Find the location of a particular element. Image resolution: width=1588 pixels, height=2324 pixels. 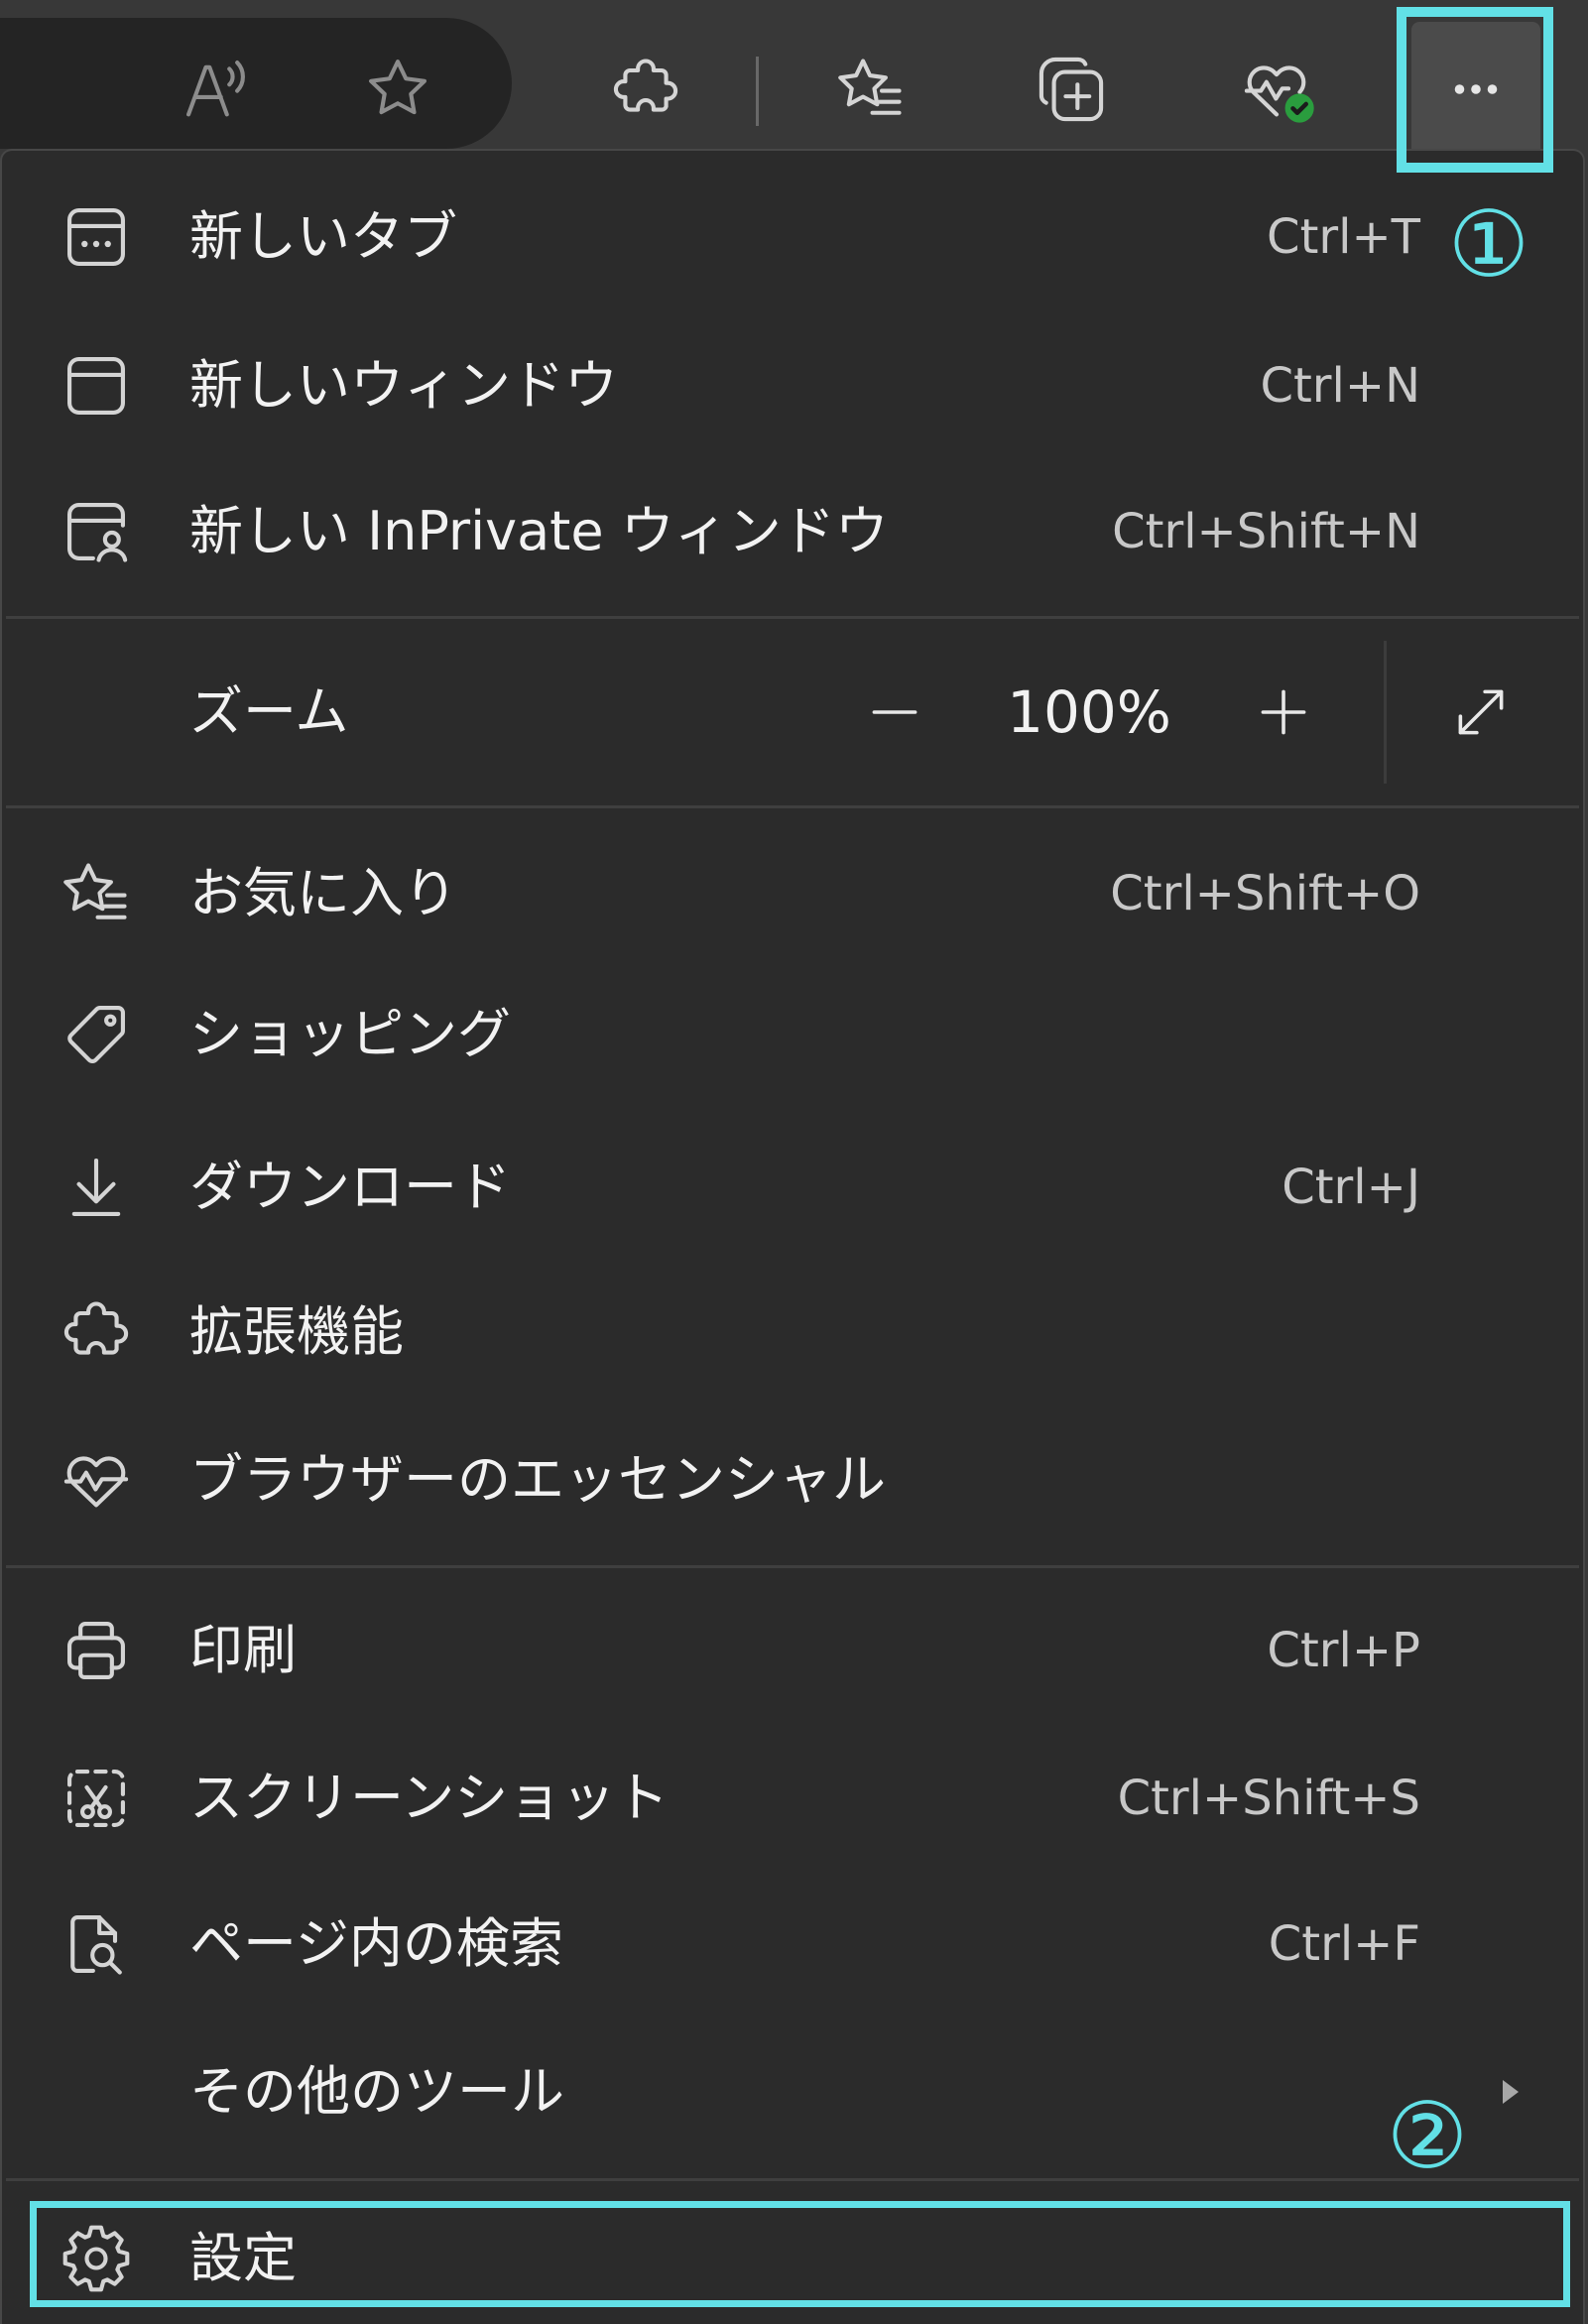

menu-item-favorites: お気に入り Ctrl+Shift+O is located at coordinates (792, 893).